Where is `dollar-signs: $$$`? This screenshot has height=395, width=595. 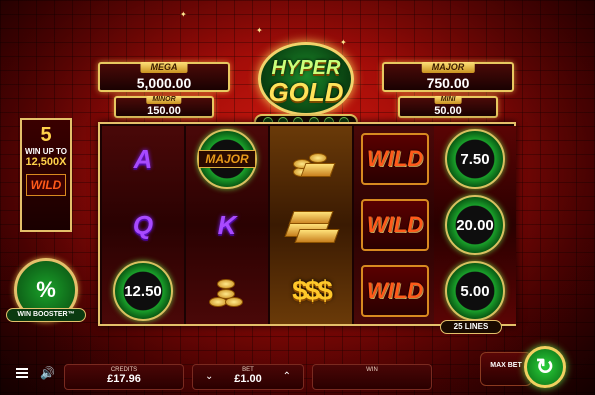 dollar-signs: $$$ is located at coordinates (312, 290).